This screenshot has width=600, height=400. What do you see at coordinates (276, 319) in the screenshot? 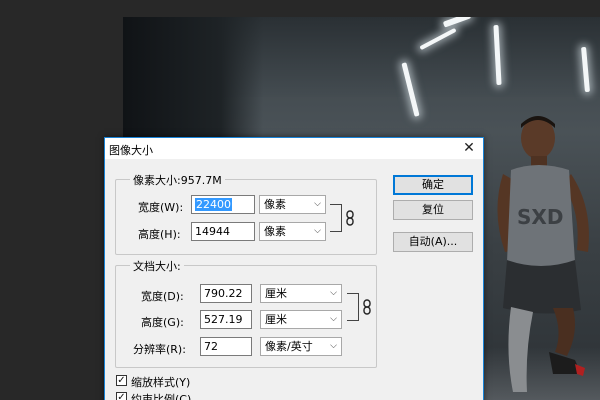
I see `doc-height-unit: 厘米` at bounding box center [276, 319].